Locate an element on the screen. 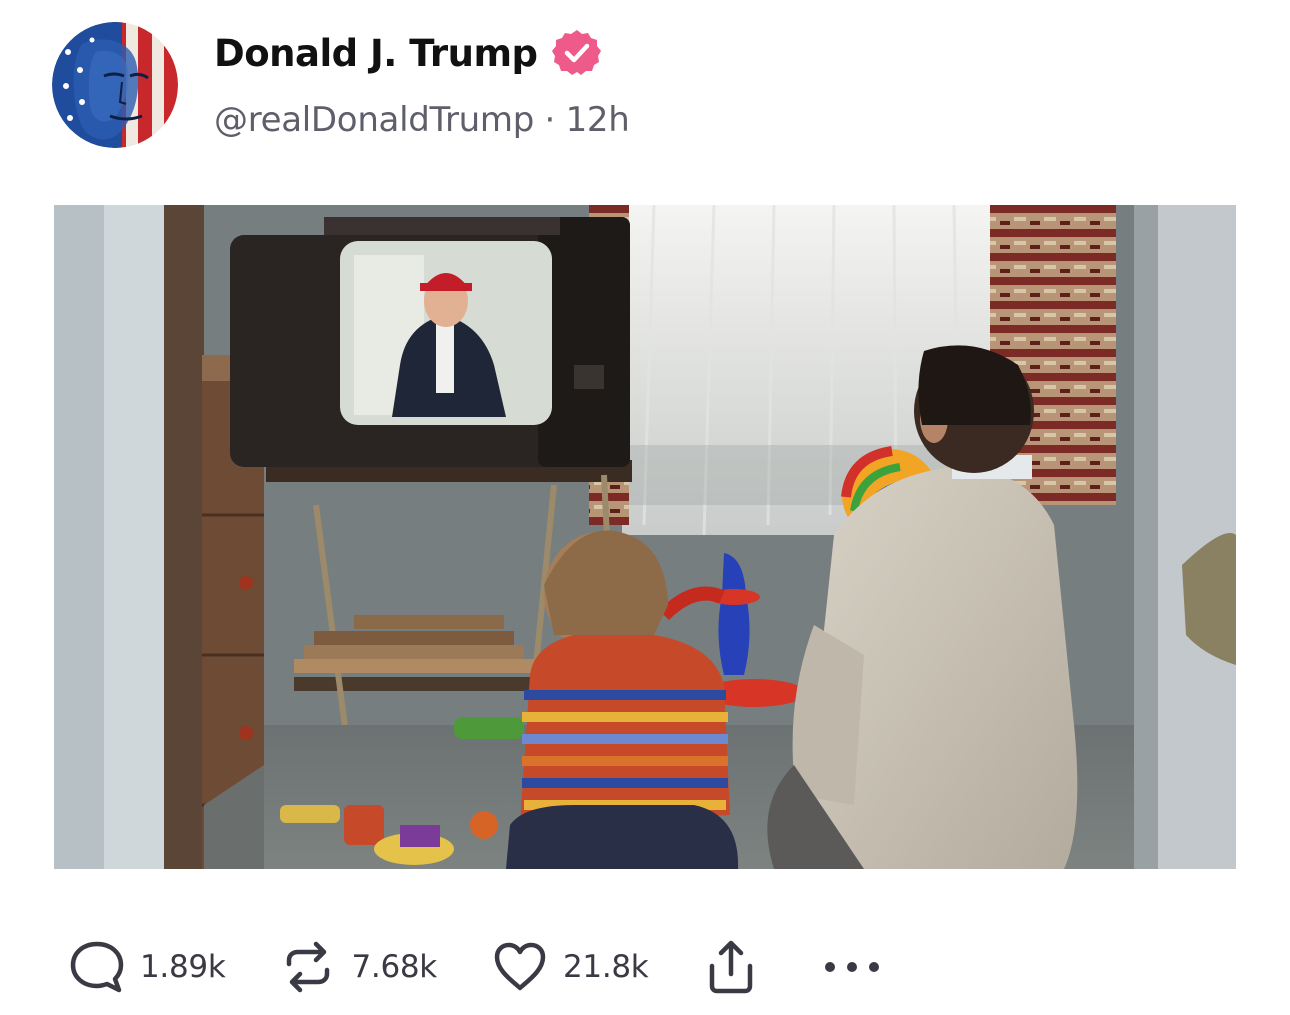  more-icon is located at coordinates (852, 967).